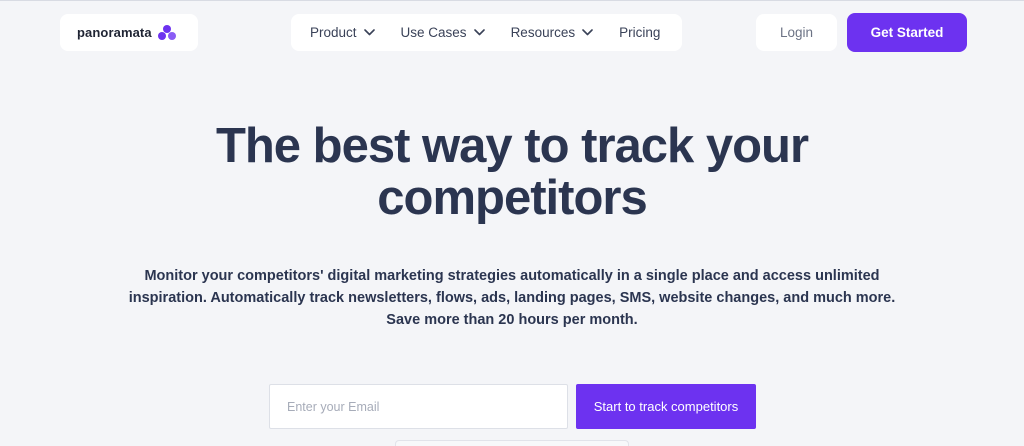 Image resolution: width=1024 pixels, height=446 pixels. Describe the element at coordinates (114, 32) in the screenshot. I see `brand-name: panoramata` at that location.